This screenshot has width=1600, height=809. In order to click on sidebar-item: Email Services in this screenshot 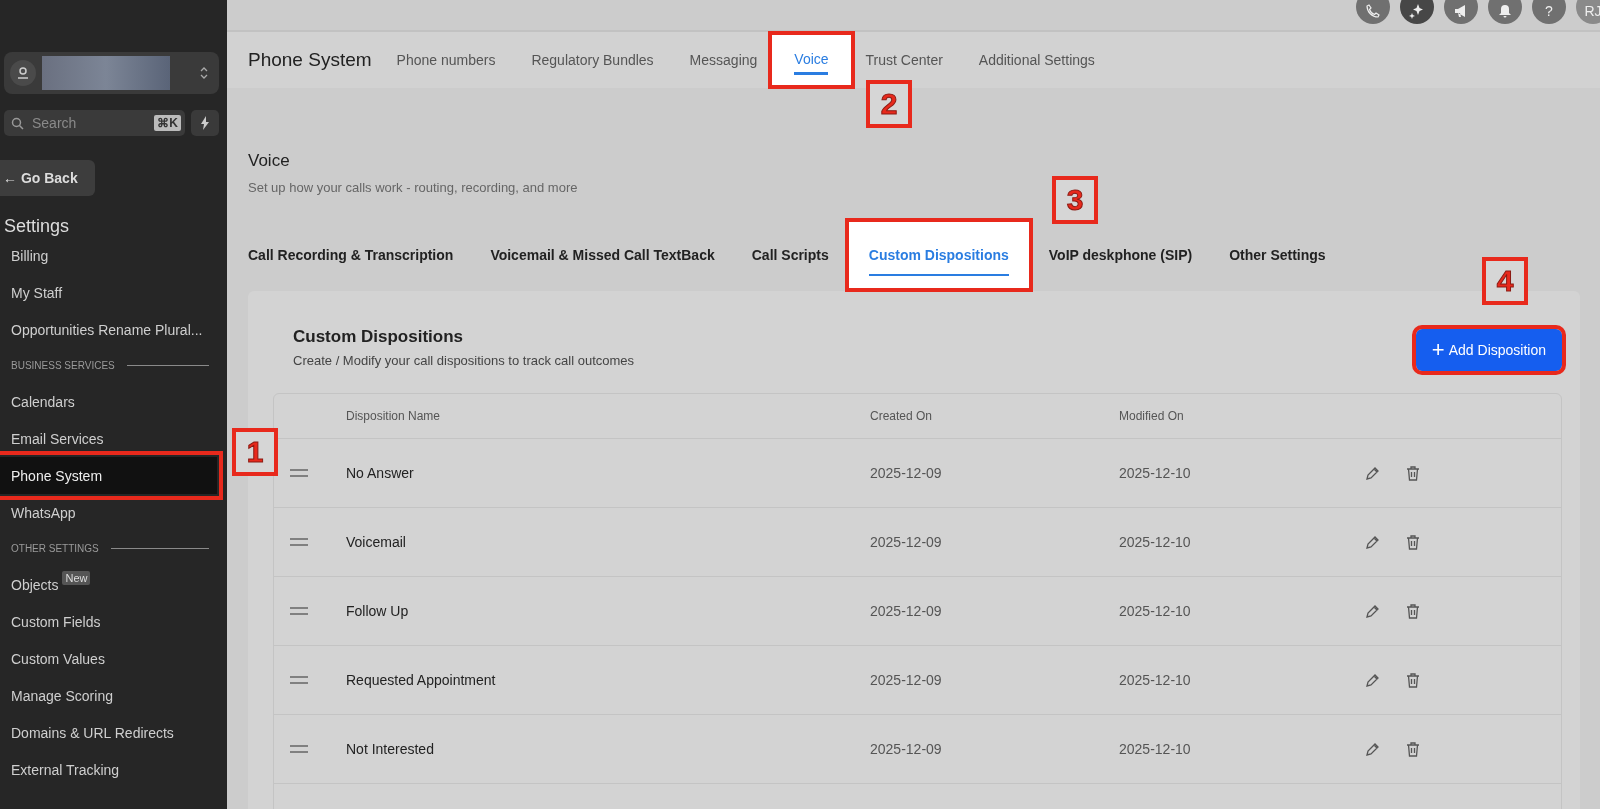, I will do `click(108, 438)`.